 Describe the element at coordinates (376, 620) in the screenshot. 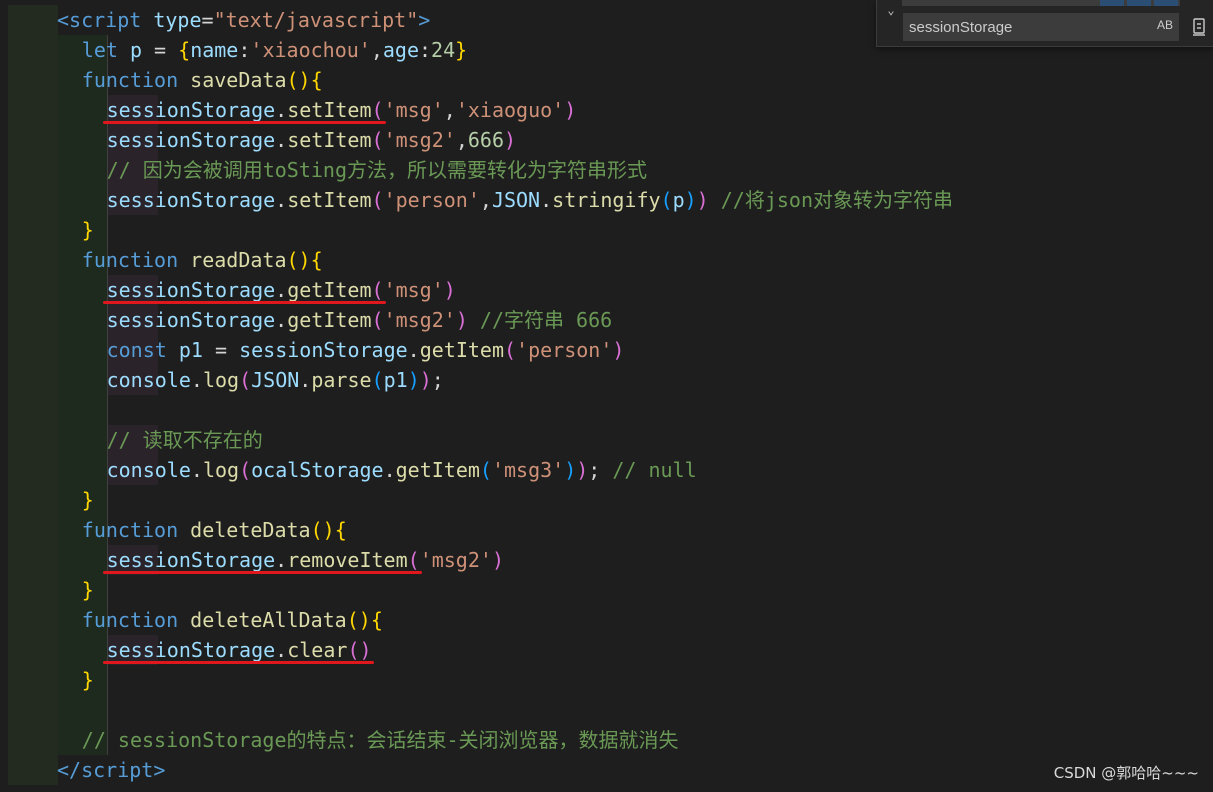

I see `code-token: {` at that location.